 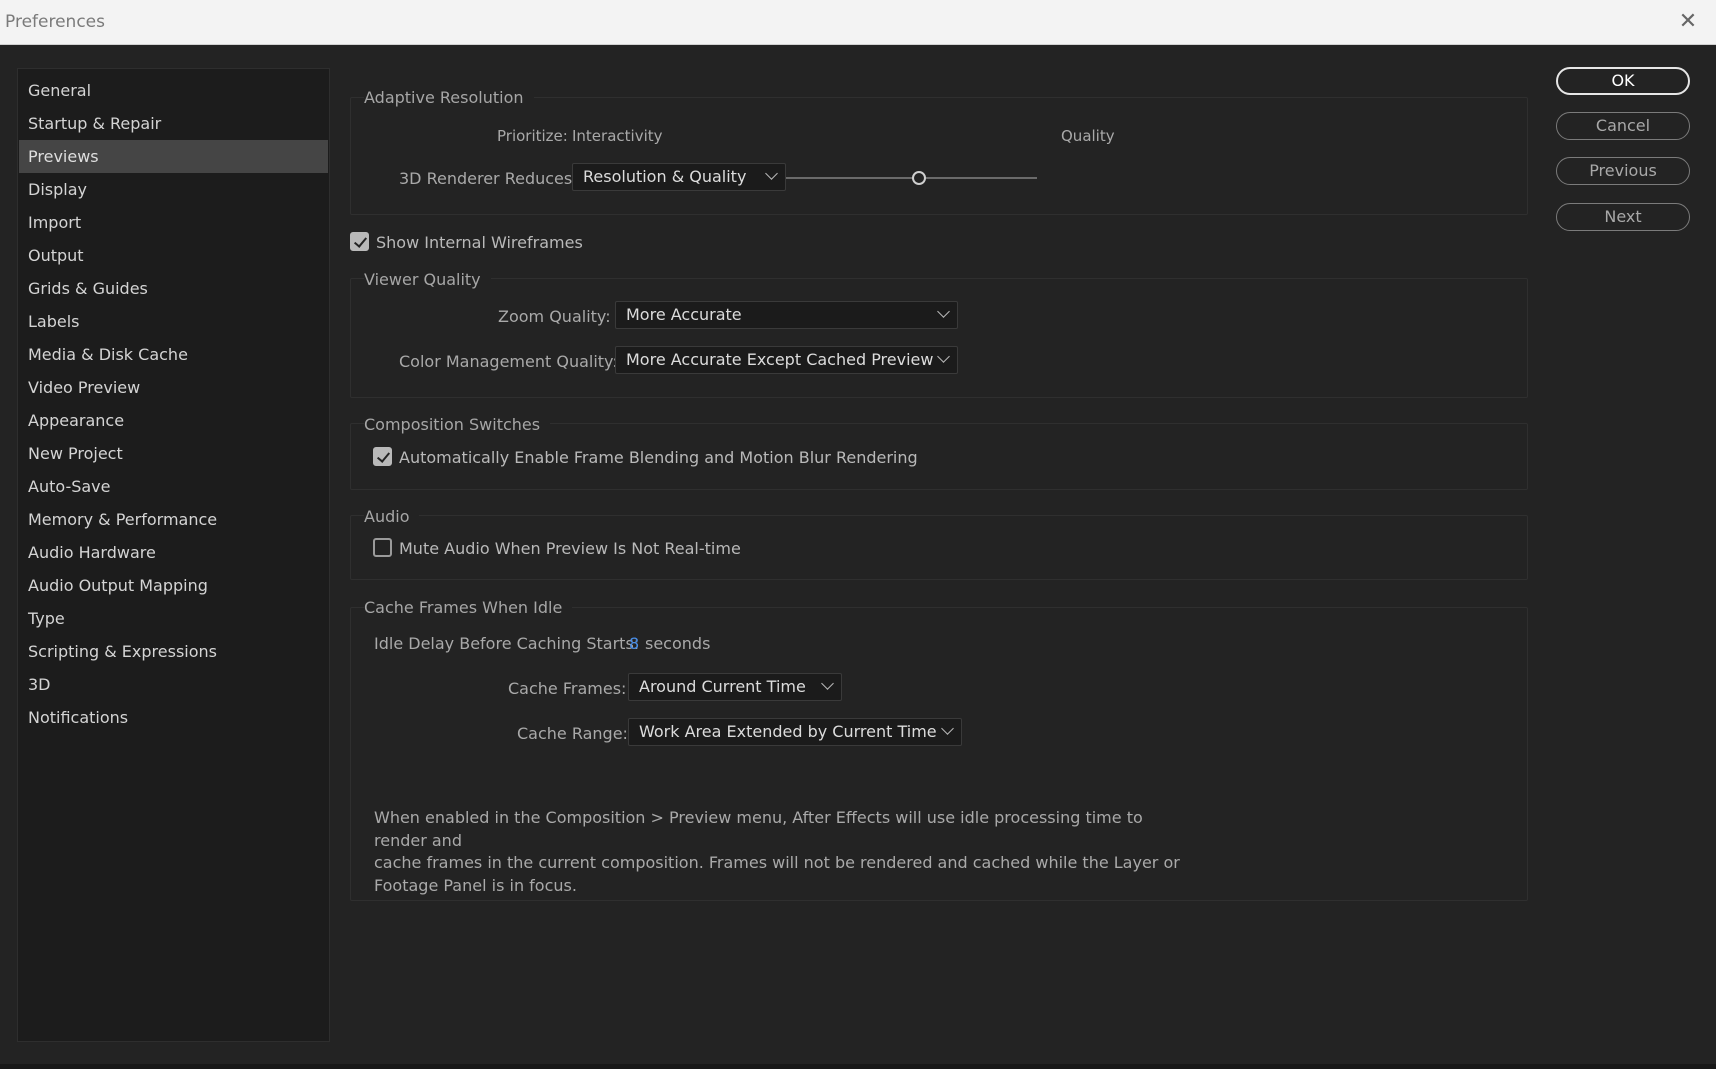 I want to click on cancel-button: Cancel, so click(x=1623, y=126).